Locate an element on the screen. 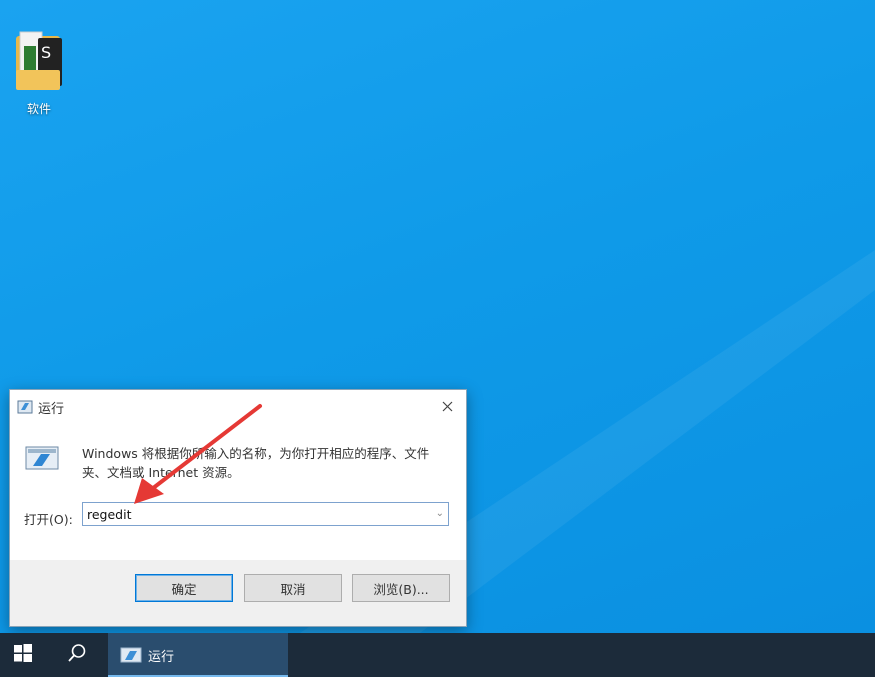 The width and height of the screenshot is (875, 677). close-icon is located at coordinates (447, 406).